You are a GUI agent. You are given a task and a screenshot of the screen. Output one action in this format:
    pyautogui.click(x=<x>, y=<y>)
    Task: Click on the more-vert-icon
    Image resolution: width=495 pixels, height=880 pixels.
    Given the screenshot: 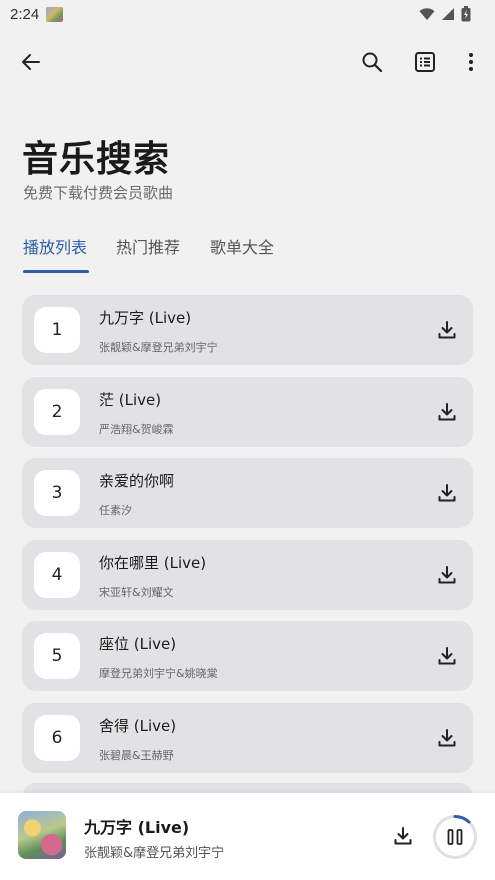 What is the action you would take?
    pyautogui.click(x=471, y=62)
    